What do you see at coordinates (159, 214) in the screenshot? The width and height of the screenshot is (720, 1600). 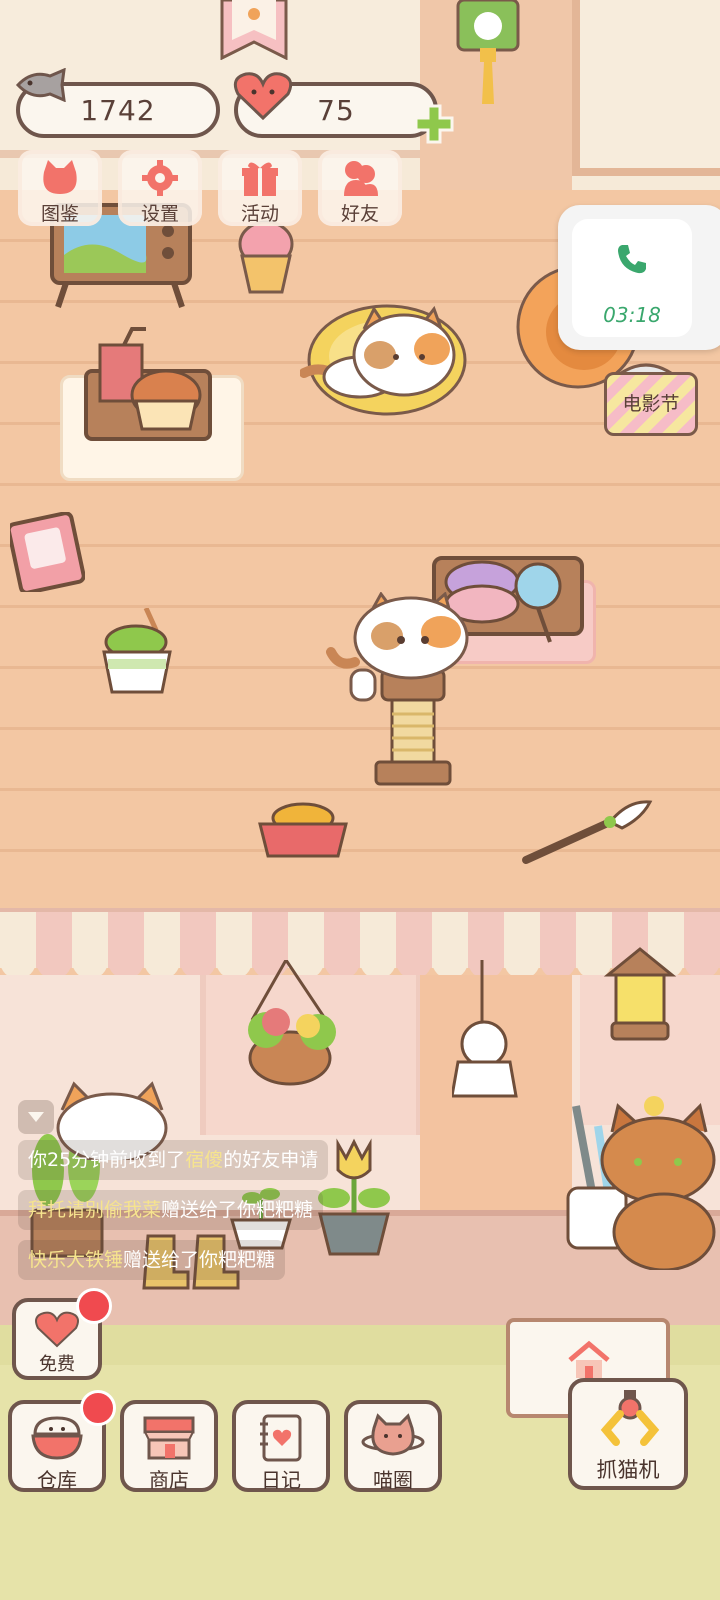 I see `menu-settings-label: 设置` at bounding box center [159, 214].